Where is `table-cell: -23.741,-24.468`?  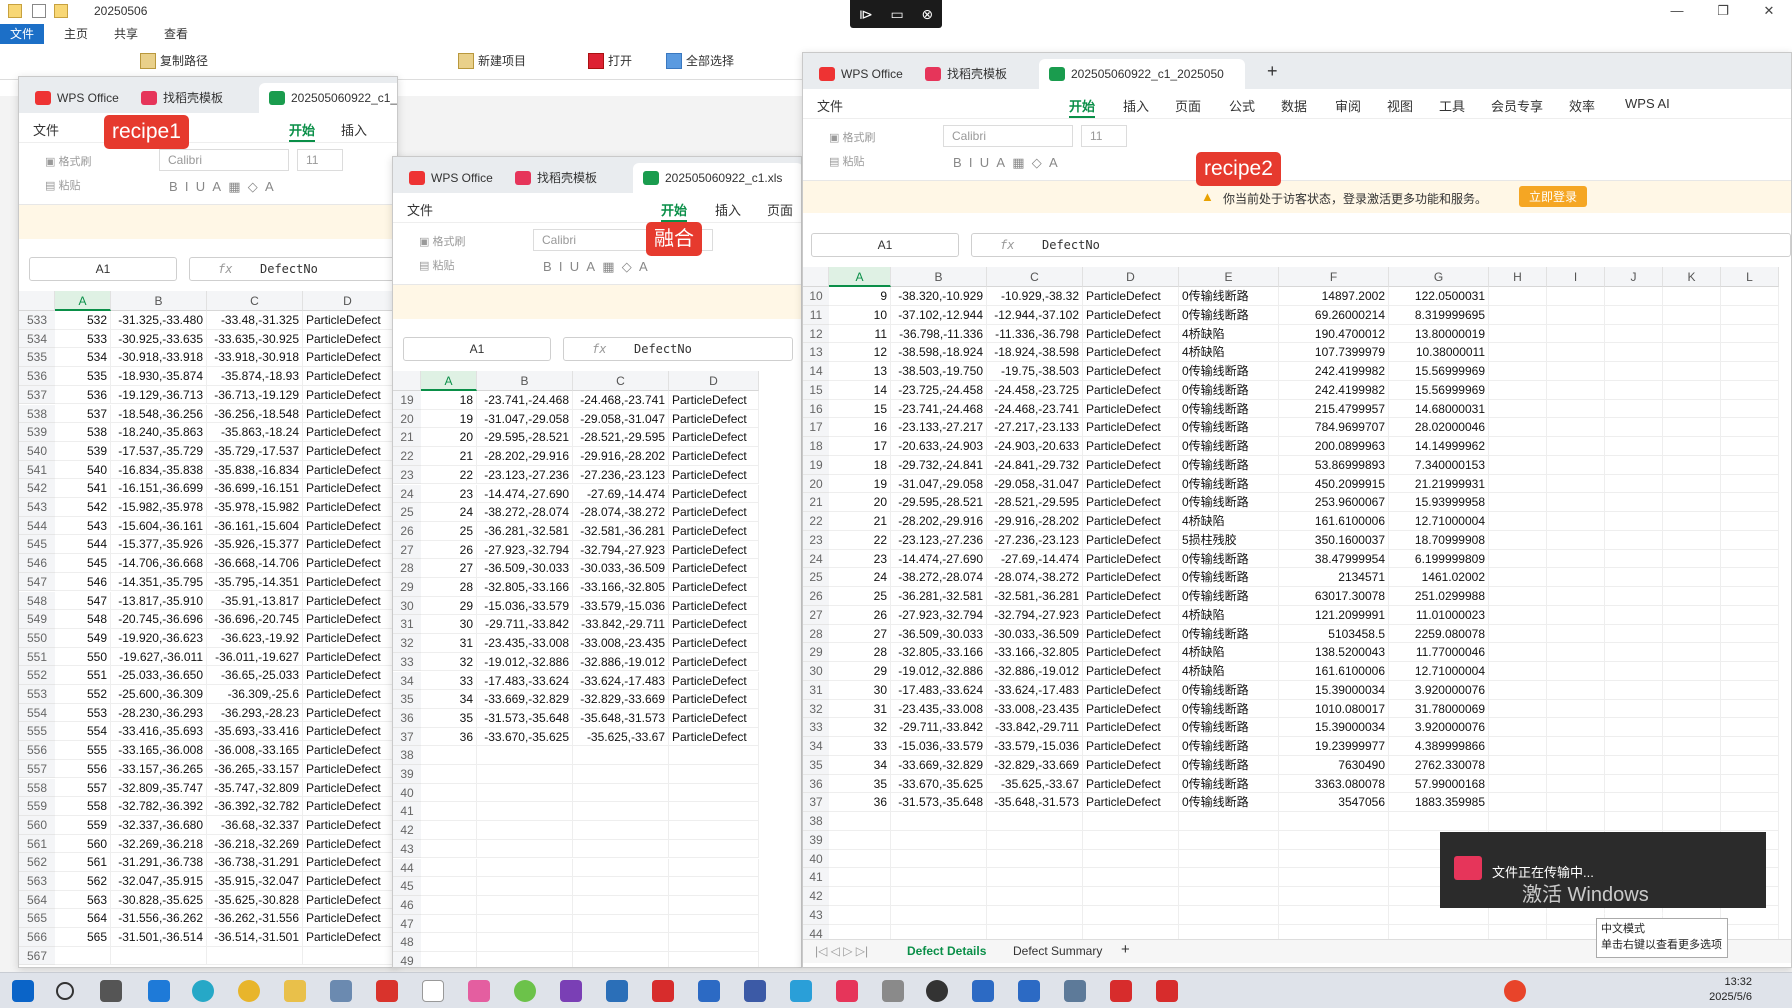 table-cell: -23.741,-24.468 is located at coordinates (525, 400).